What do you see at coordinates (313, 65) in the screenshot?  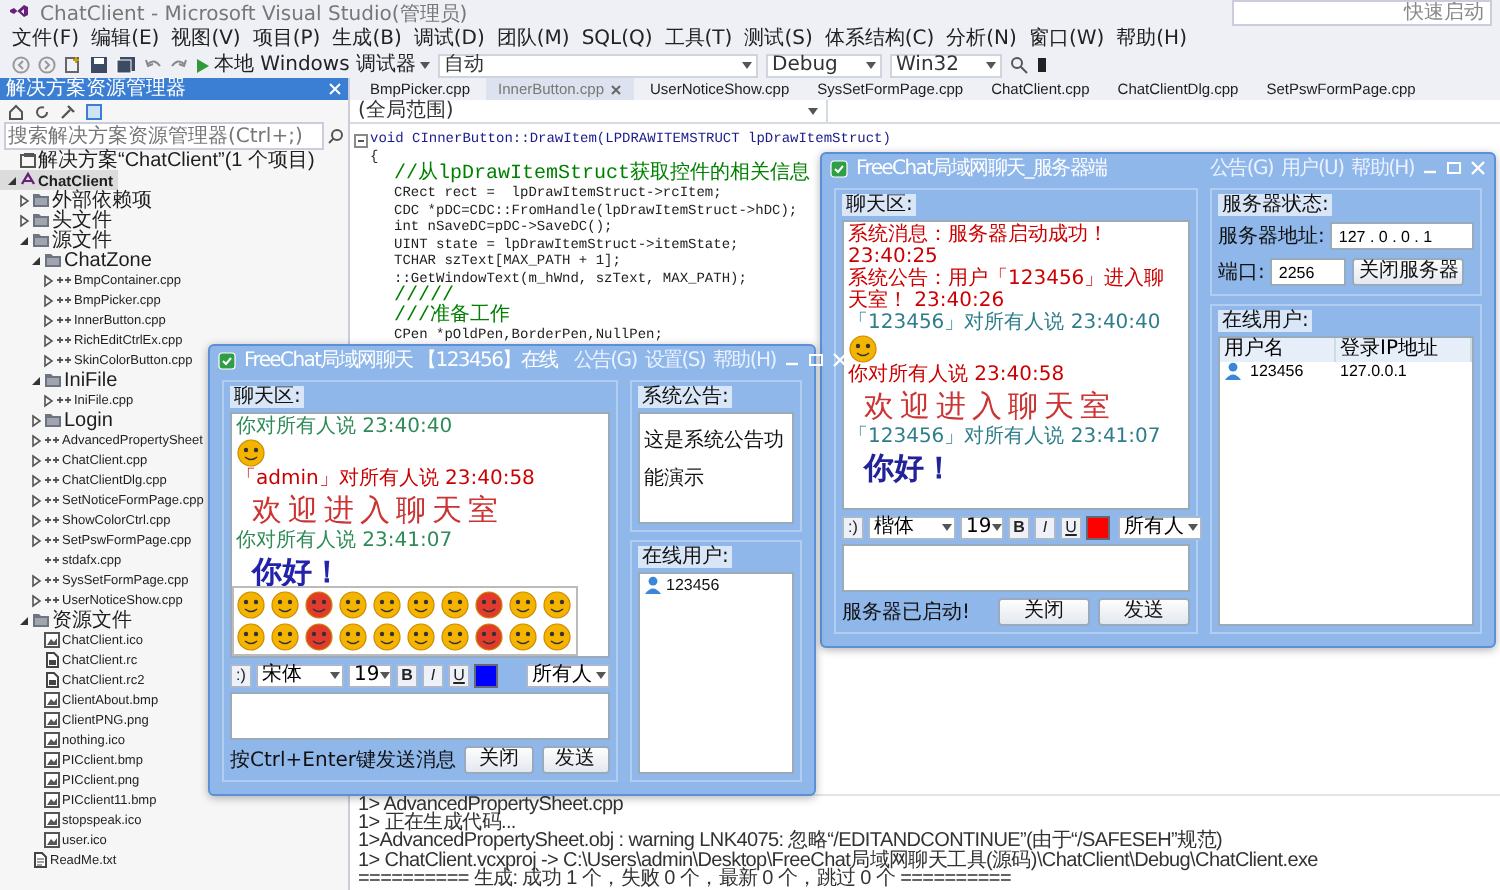 I see `start-debugging-button: 本地 Windows 调试器` at bounding box center [313, 65].